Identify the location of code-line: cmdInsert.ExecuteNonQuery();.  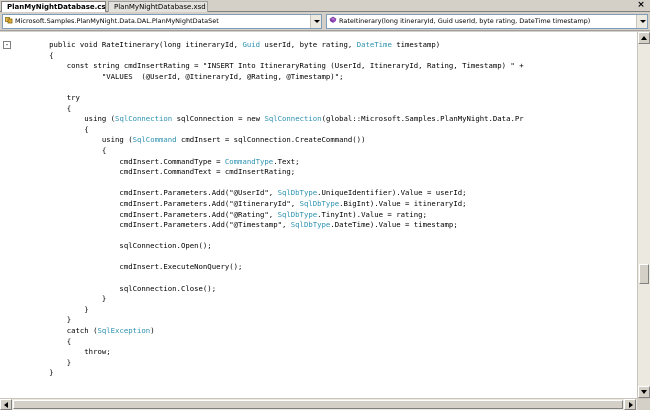
(325, 267).